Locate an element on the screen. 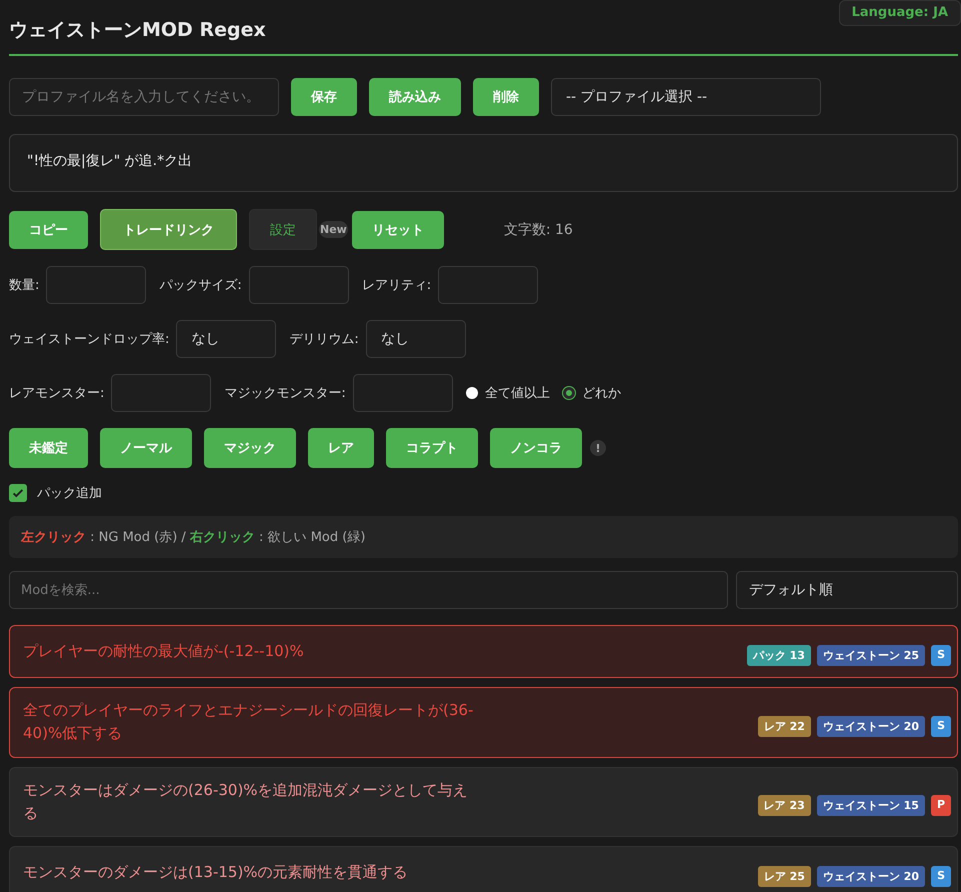  mod-card: プレイヤーの耐性の最大値が-(-12--10)% パック 13 ウェイストーン 25 S is located at coordinates (483, 651).